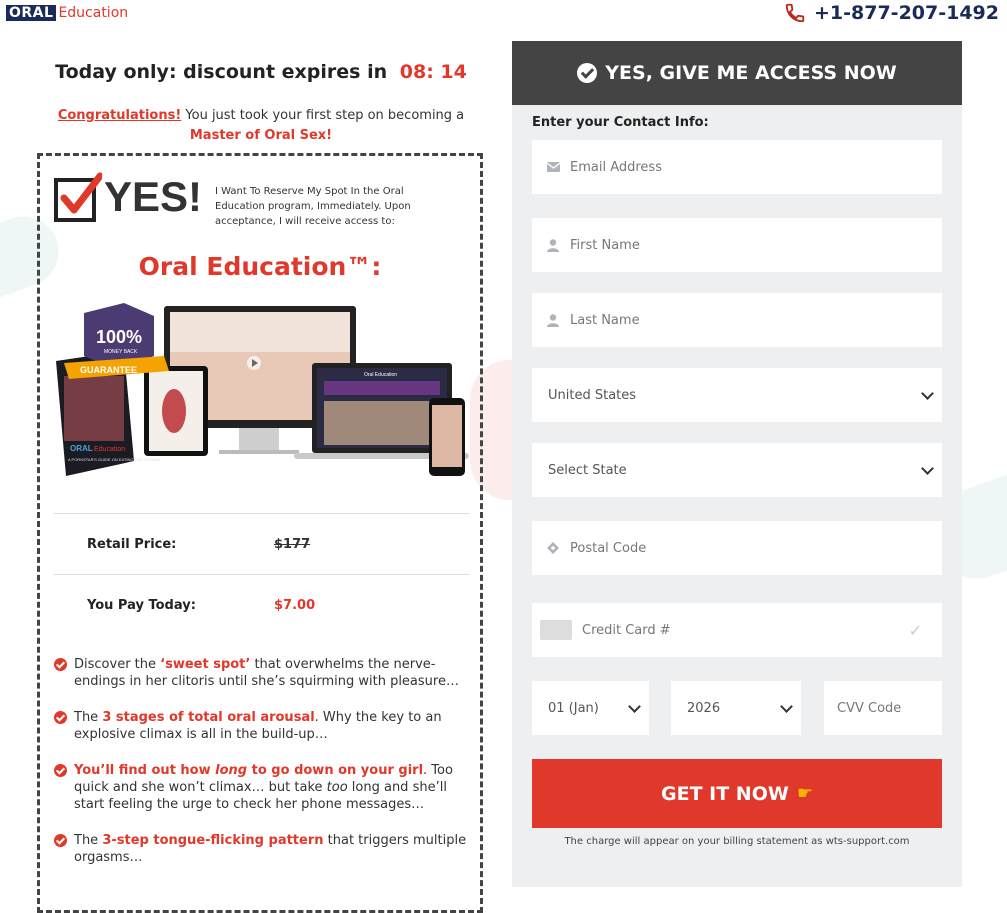 This screenshot has height=913, width=1007. I want to click on discount-banner: Today only: discount expires in 08: 14, so click(261, 72).